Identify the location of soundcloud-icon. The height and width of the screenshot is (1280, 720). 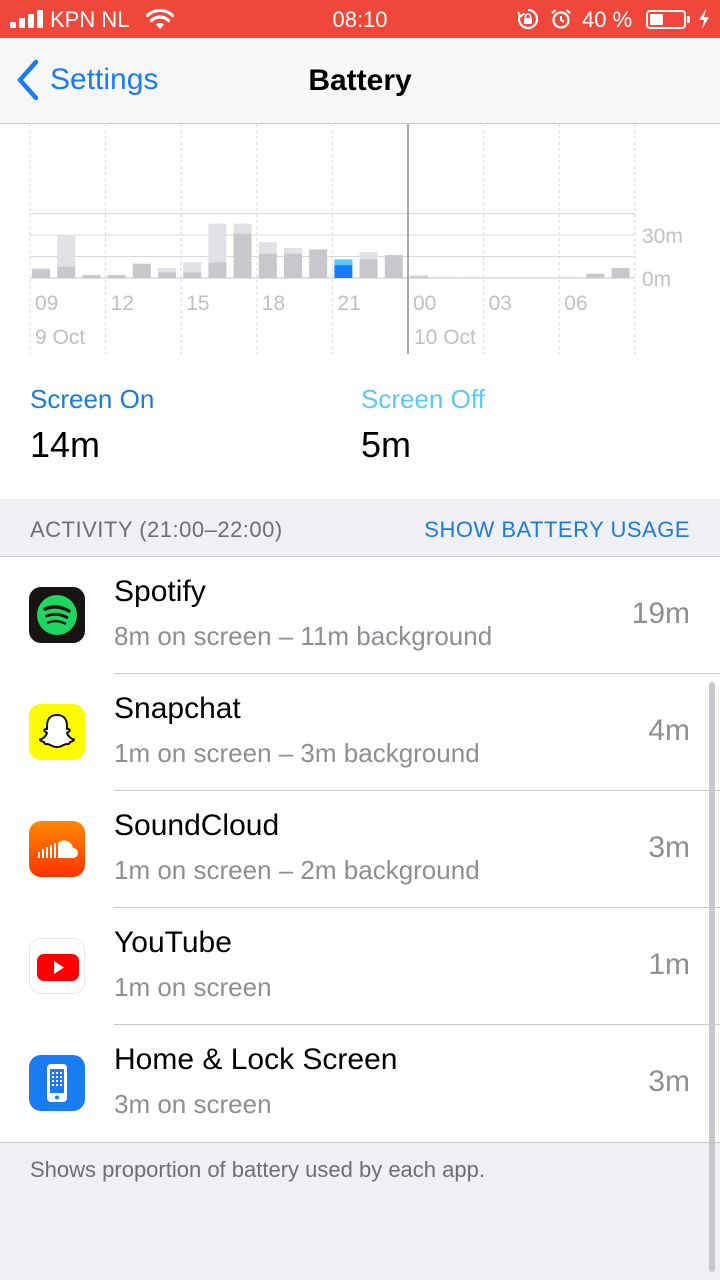
(57, 849).